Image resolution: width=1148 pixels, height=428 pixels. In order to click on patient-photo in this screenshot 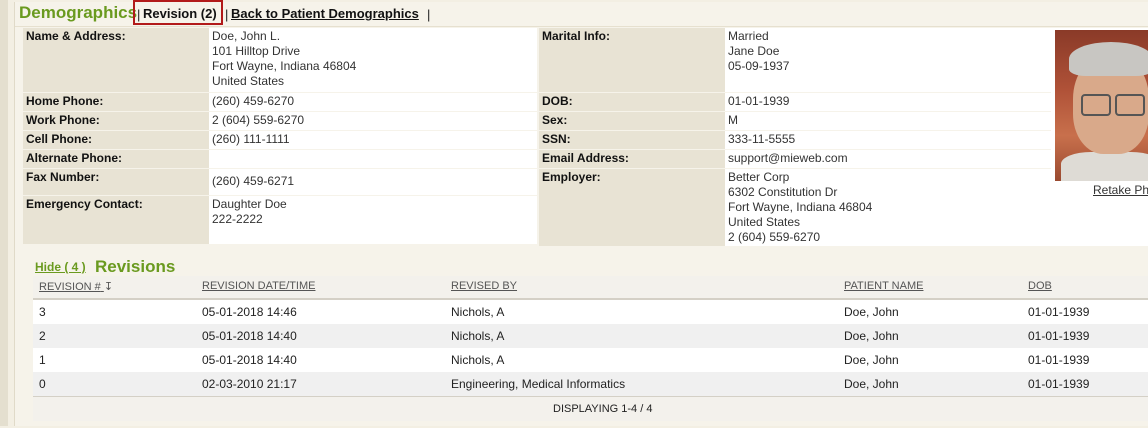, I will do `click(1101, 105)`.